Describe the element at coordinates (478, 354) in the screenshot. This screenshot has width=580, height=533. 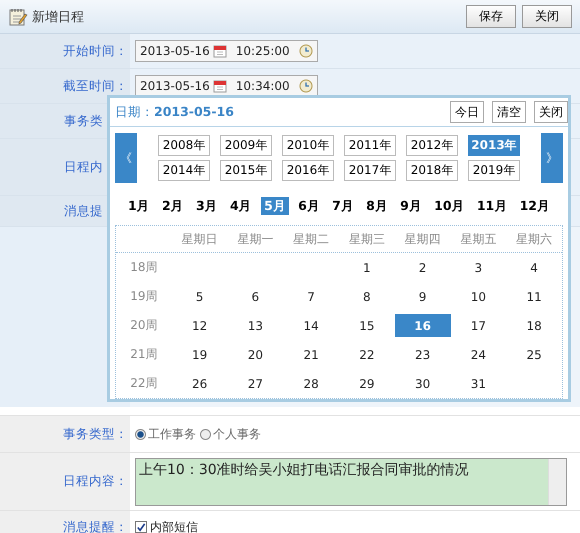
I see `day-cell: 24` at that location.